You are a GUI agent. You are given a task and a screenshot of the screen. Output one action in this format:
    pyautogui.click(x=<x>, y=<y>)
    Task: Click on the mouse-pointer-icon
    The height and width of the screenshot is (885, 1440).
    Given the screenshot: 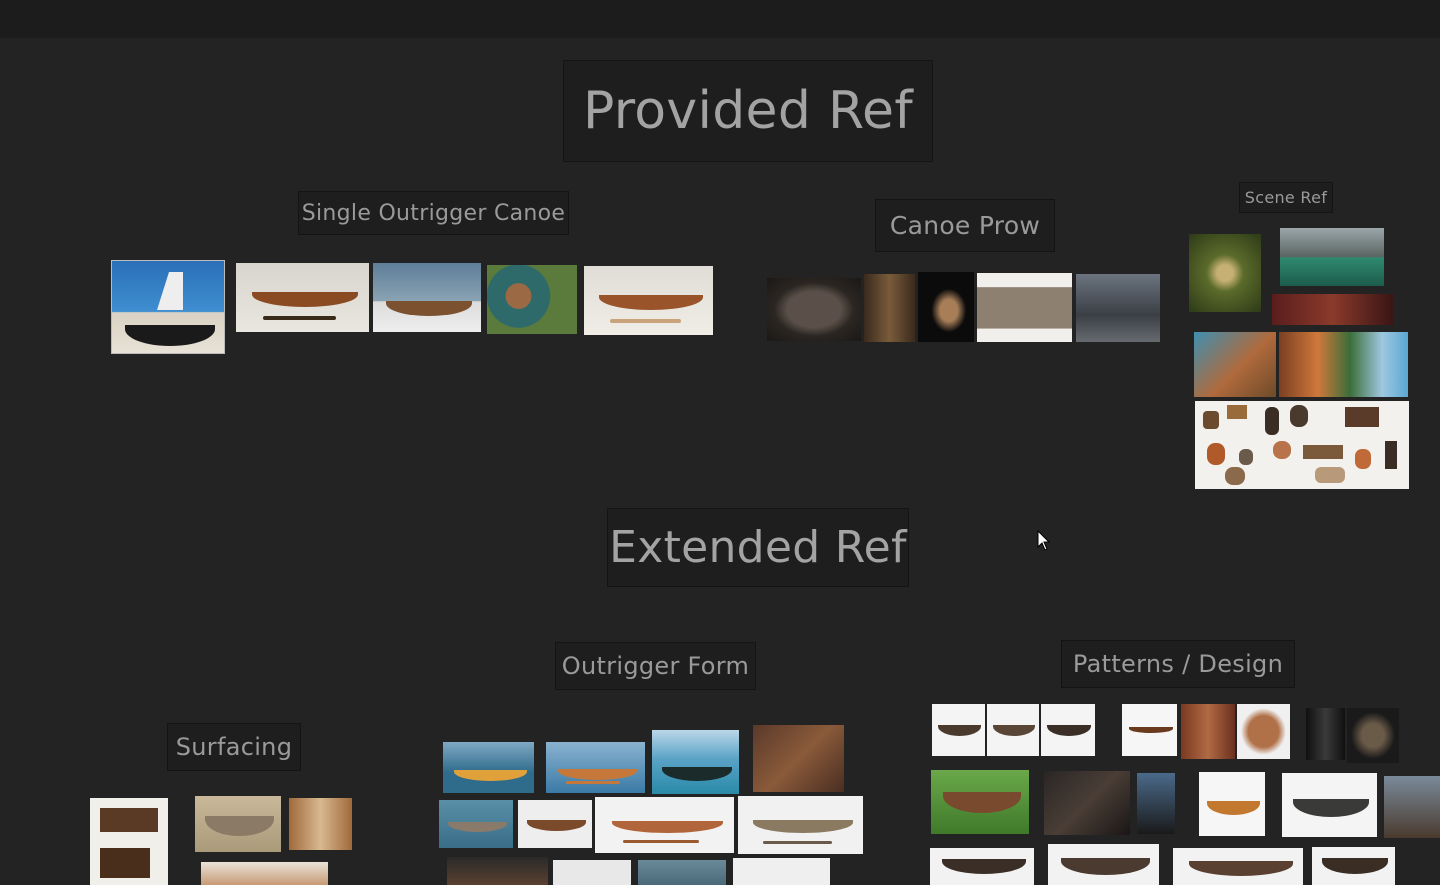 What is the action you would take?
    pyautogui.click(x=1044, y=540)
    